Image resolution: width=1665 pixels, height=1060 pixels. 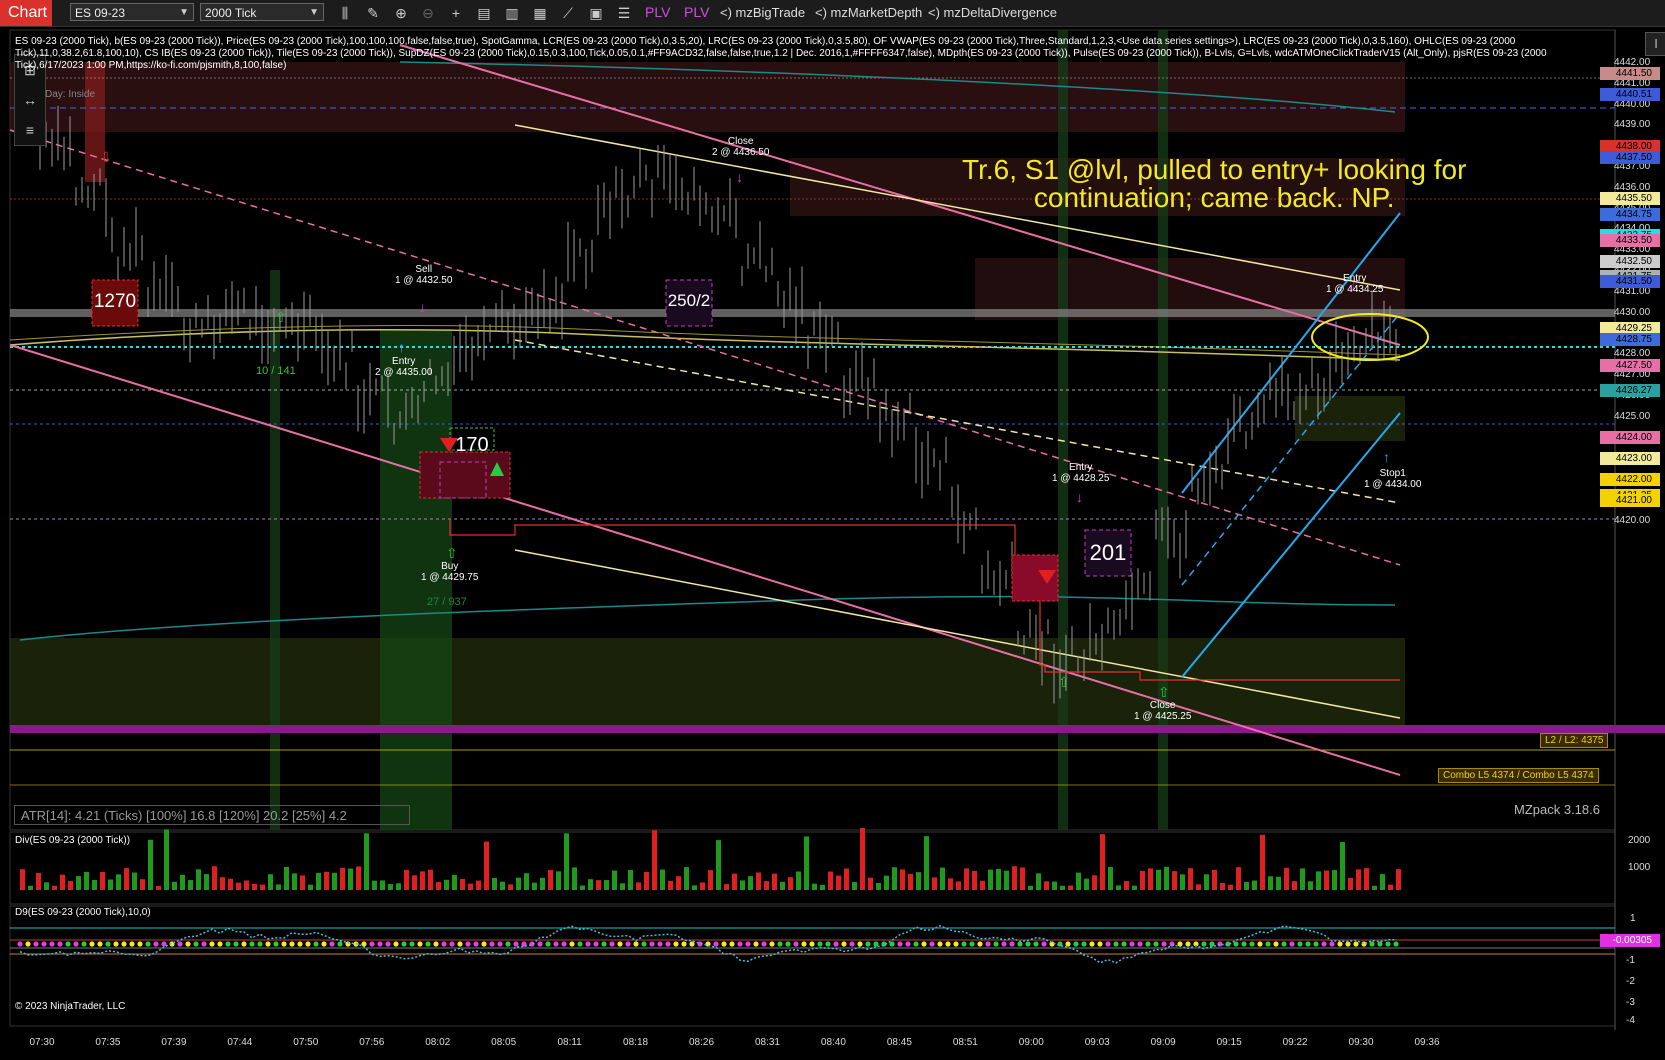 What do you see at coordinates (992, 12) in the screenshot?
I see `mzdeltadivergence-link: <) mzDeltaDivergence` at bounding box center [992, 12].